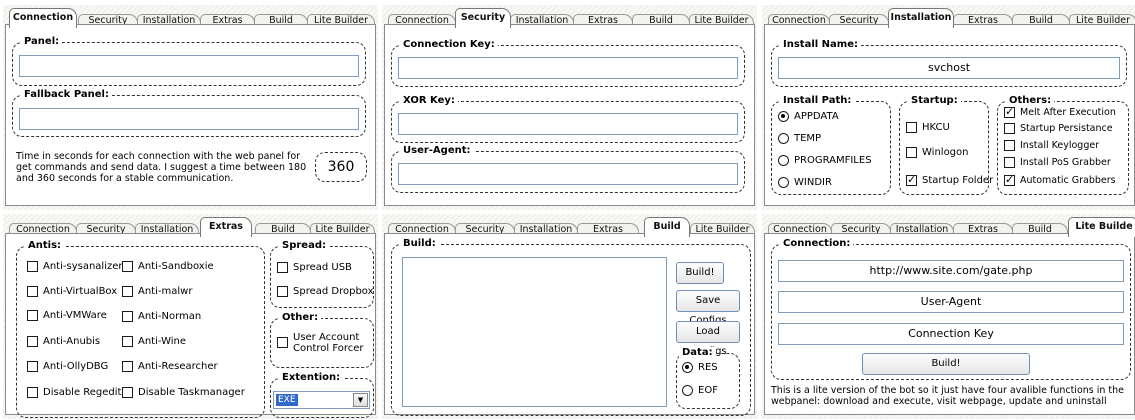 The width and height of the screenshot is (1135, 420). Describe the element at coordinates (325, 291) in the screenshot. I see `checkbox-spread-dropbox: Spread Dropbox` at that location.